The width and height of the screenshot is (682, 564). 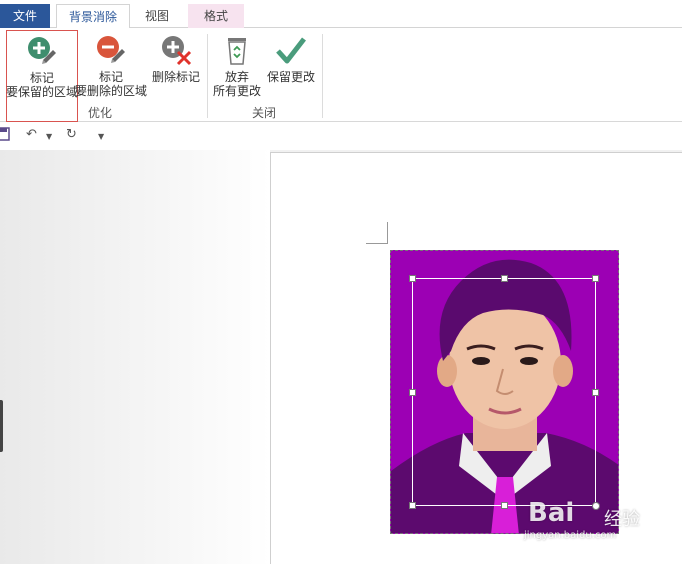 What do you see at coordinates (412, 278) in the screenshot?
I see `resize-handle-top-left` at bounding box center [412, 278].